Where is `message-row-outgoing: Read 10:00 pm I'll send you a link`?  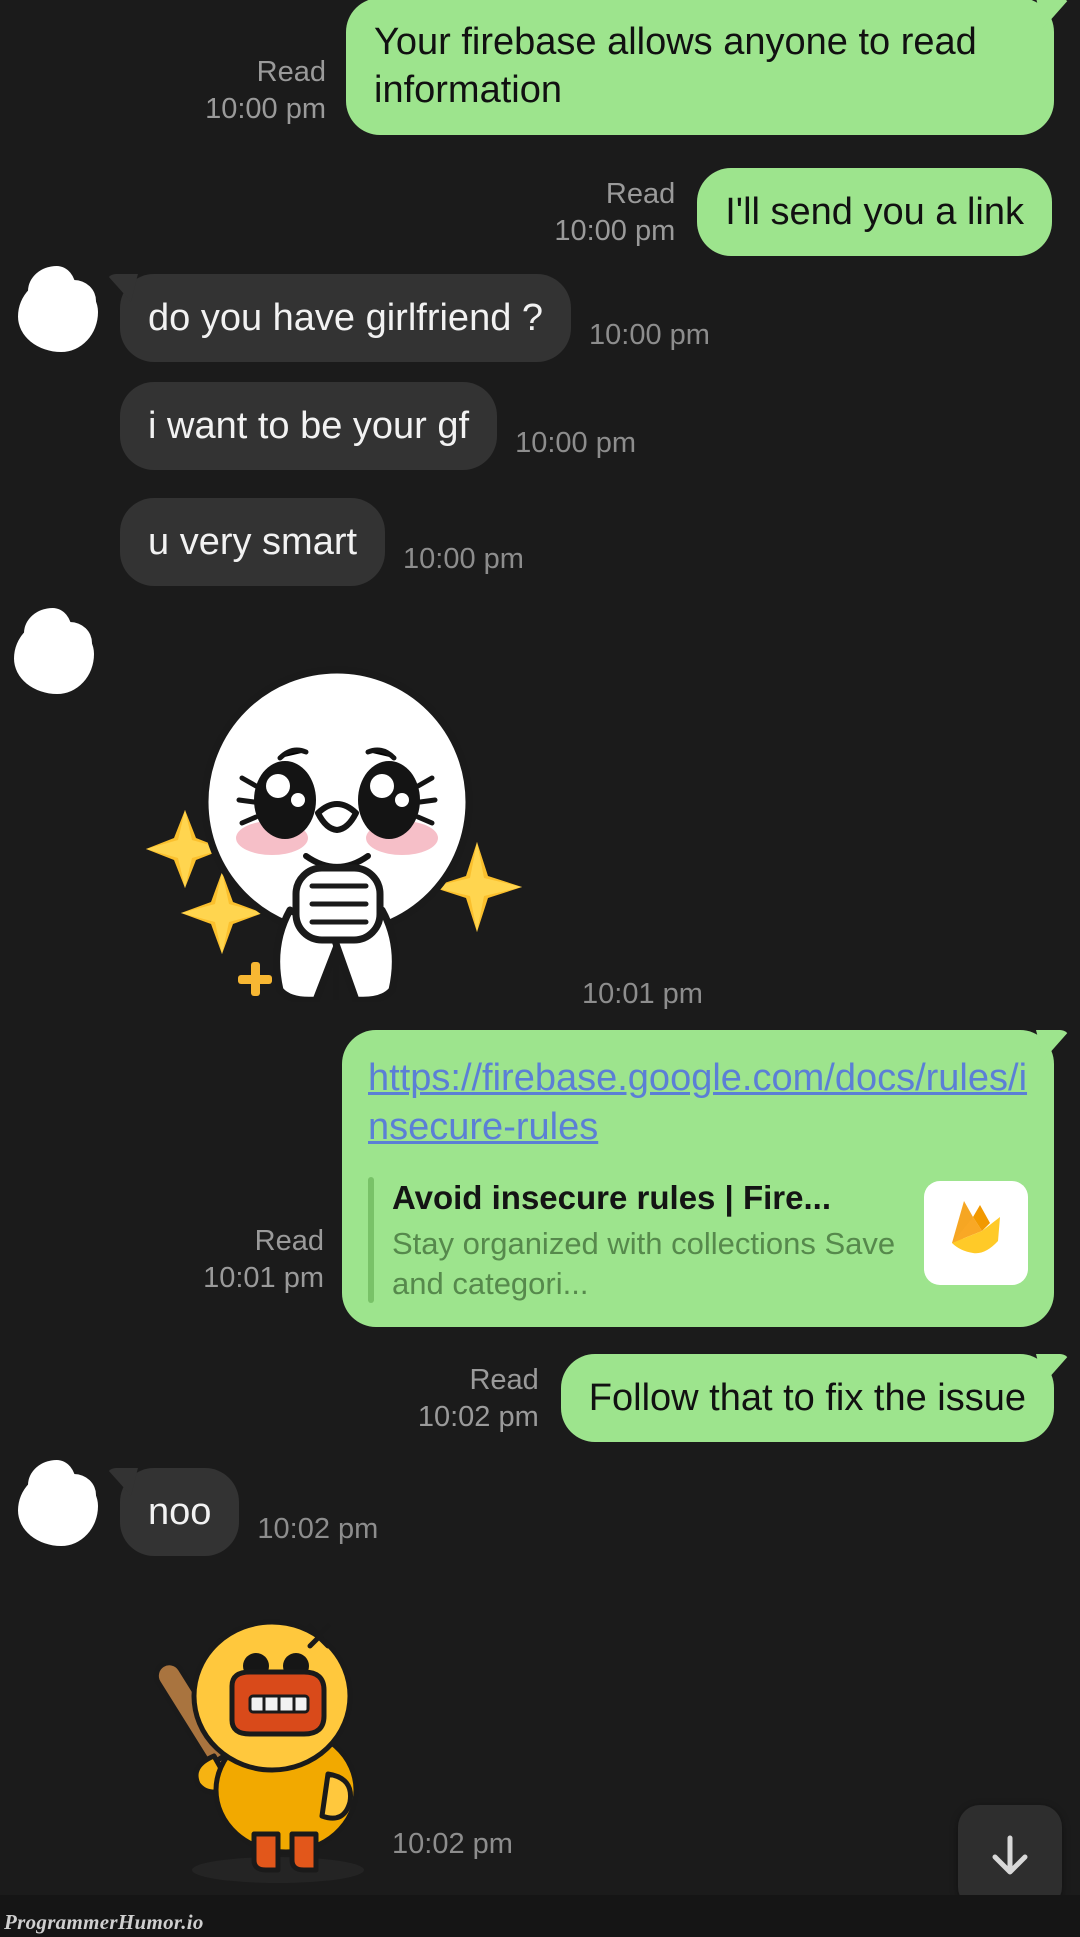 message-row-outgoing: Read 10:00 pm I'll send you a link is located at coordinates (540, 212).